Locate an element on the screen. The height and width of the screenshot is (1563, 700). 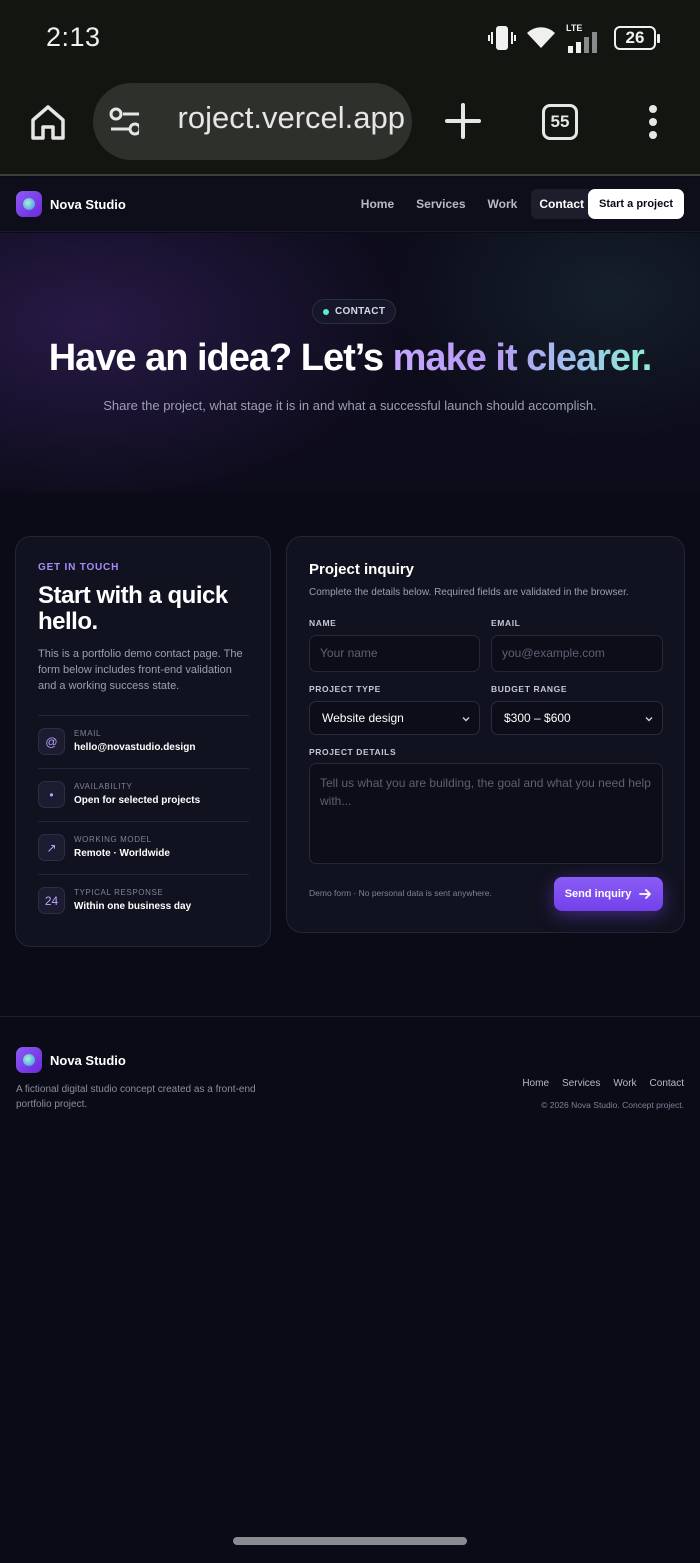
project-type-value: Website design is located at coordinates (363, 718).